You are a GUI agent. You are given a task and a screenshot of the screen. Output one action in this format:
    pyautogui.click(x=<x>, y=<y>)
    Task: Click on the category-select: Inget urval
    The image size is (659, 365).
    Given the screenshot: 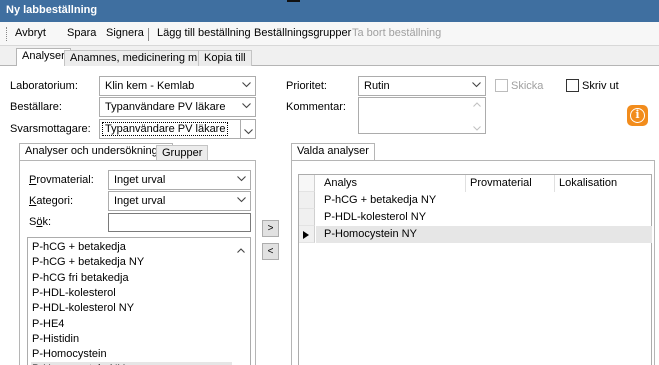 What is the action you would take?
    pyautogui.click(x=179, y=201)
    